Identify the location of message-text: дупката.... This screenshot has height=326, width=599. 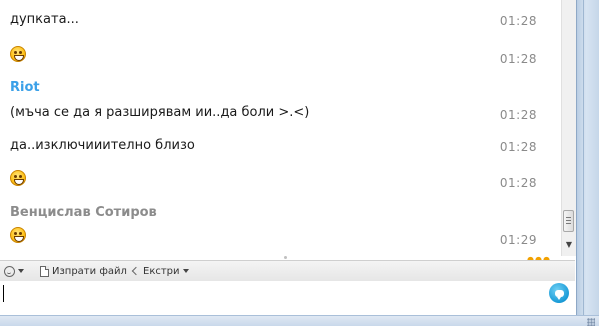
(44, 19).